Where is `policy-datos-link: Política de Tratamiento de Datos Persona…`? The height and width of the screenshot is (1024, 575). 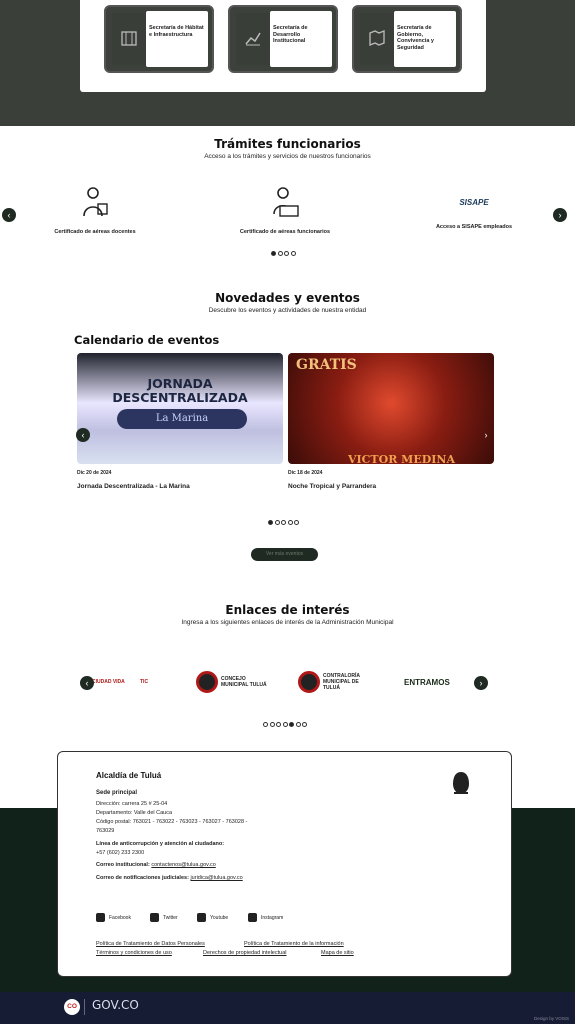 policy-datos-link: Política de Tratamiento de Datos Persona… is located at coordinates (150, 944).